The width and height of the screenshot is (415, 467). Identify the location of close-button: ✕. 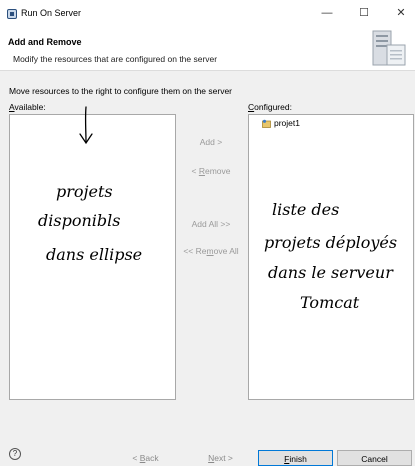
(401, 13).